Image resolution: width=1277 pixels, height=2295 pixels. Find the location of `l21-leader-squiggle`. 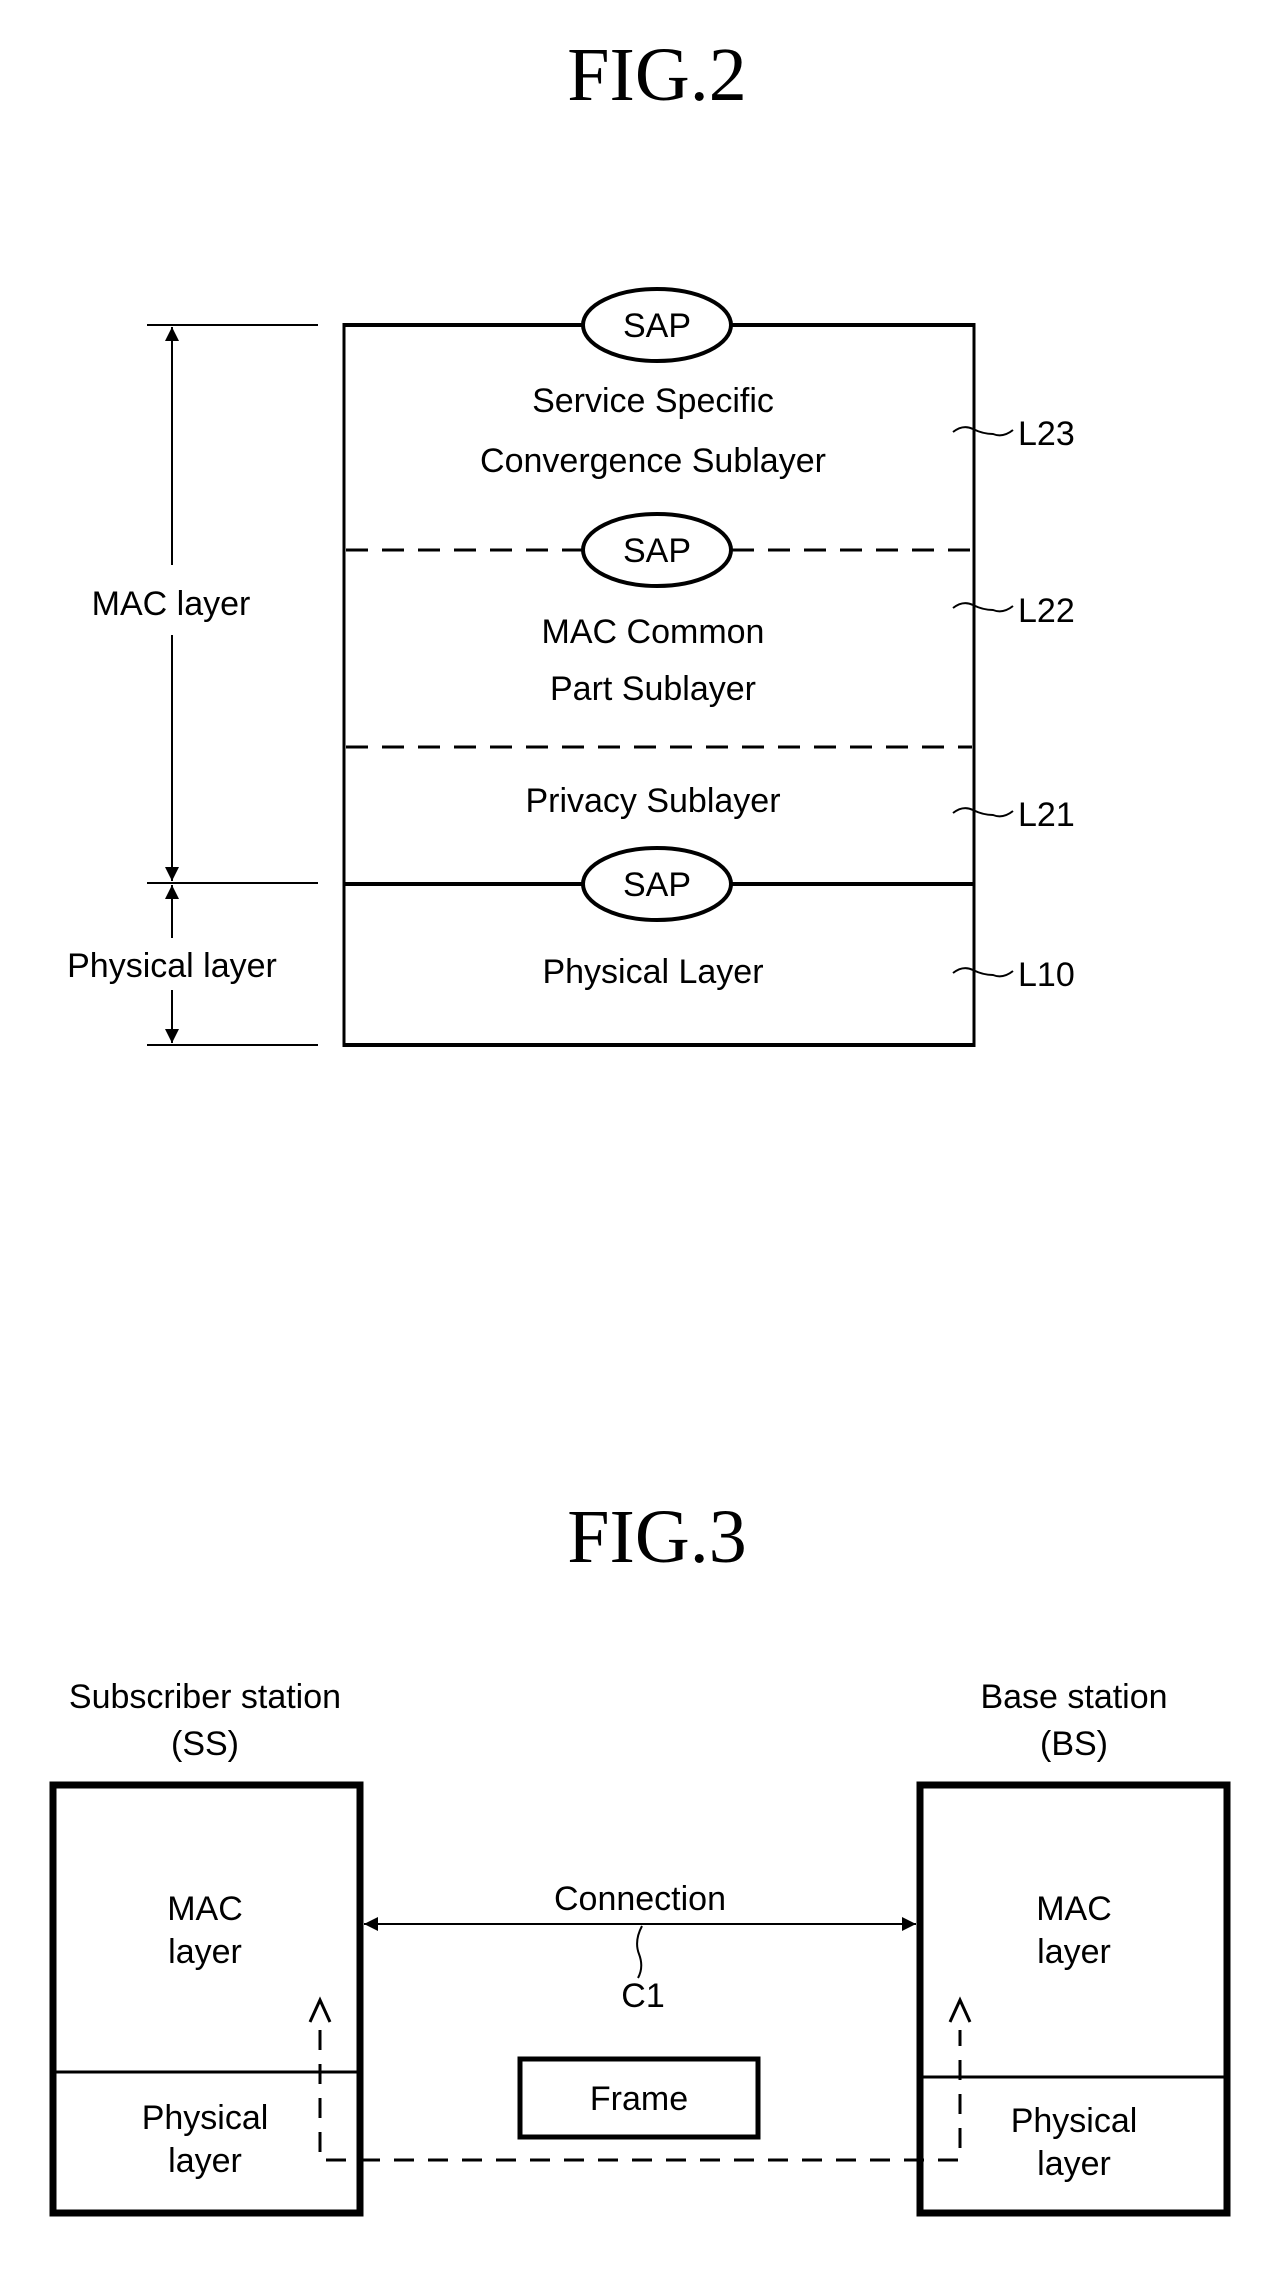

l21-leader-squiggle is located at coordinates (983, 812).